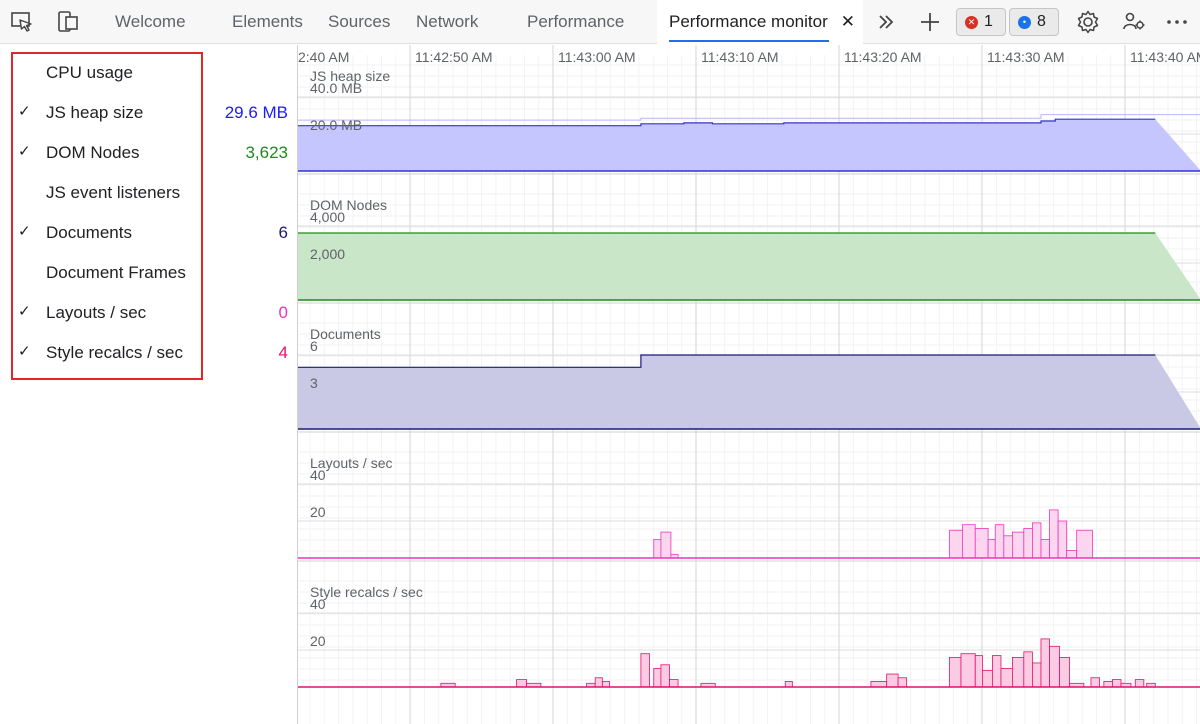 The image size is (1200, 724). What do you see at coordinates (345, 334) in the screenshot?
I see `chart-title: Documents` at bounding box center [345, 334].